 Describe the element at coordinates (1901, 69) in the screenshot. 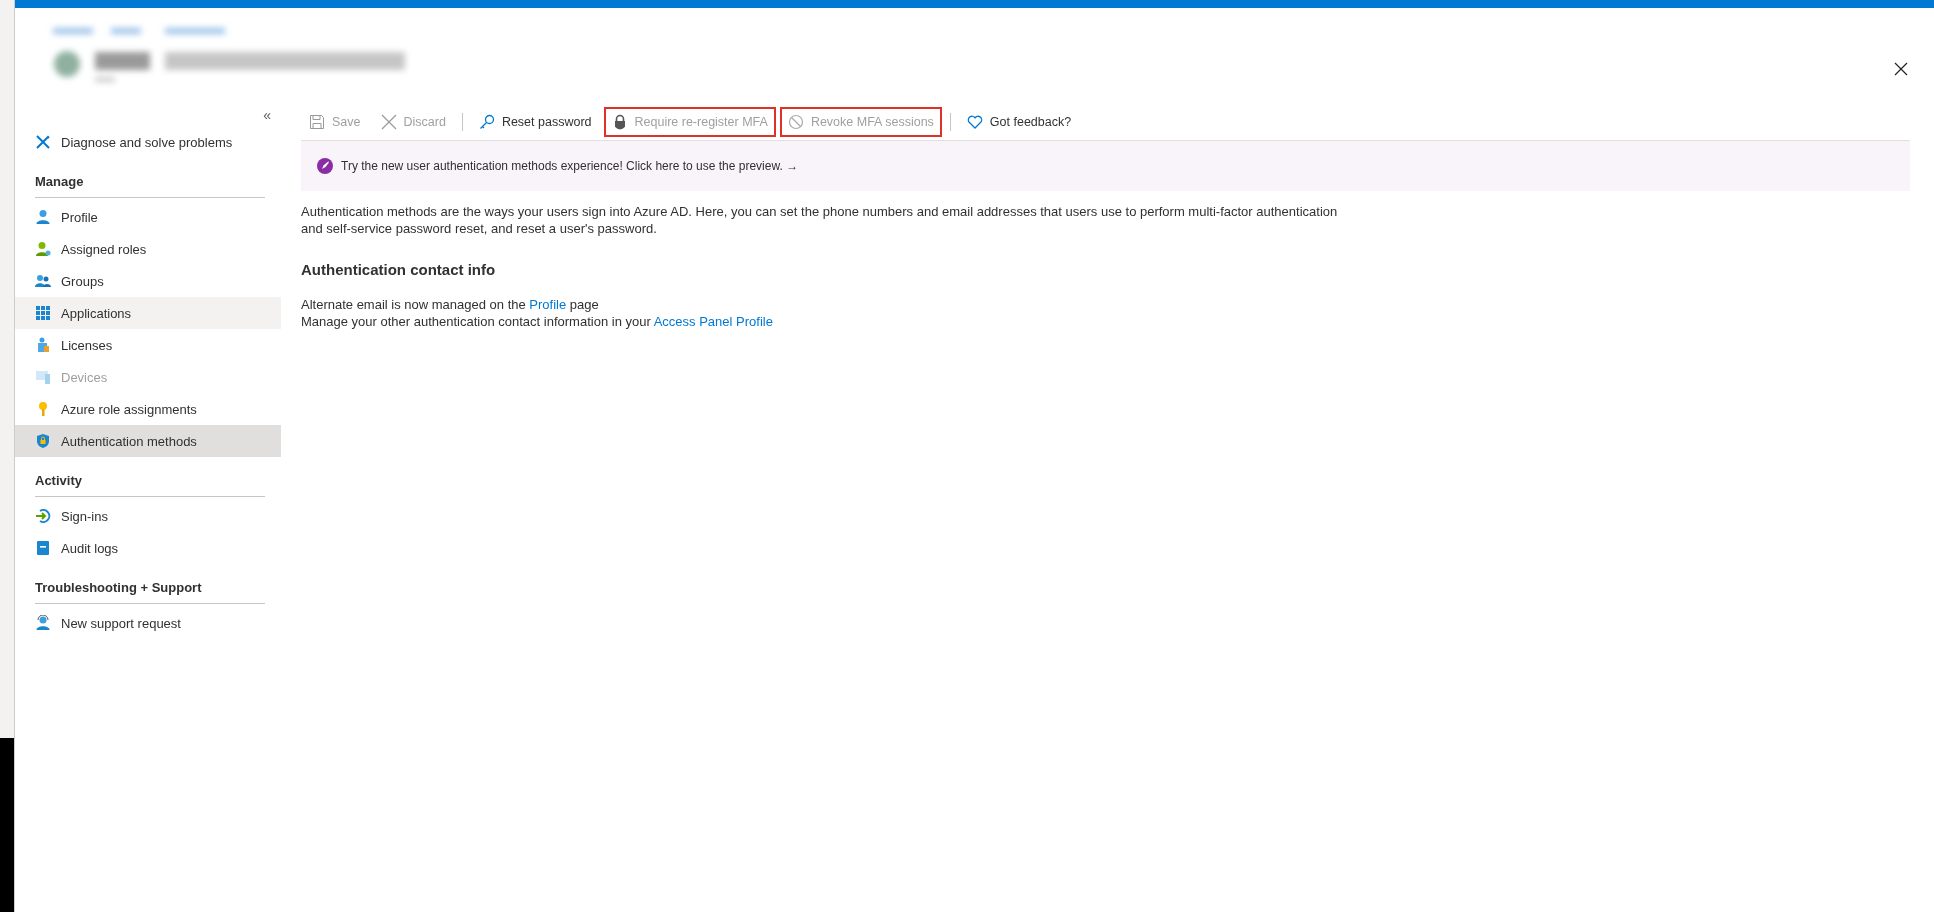

I see `close-button` at that location.